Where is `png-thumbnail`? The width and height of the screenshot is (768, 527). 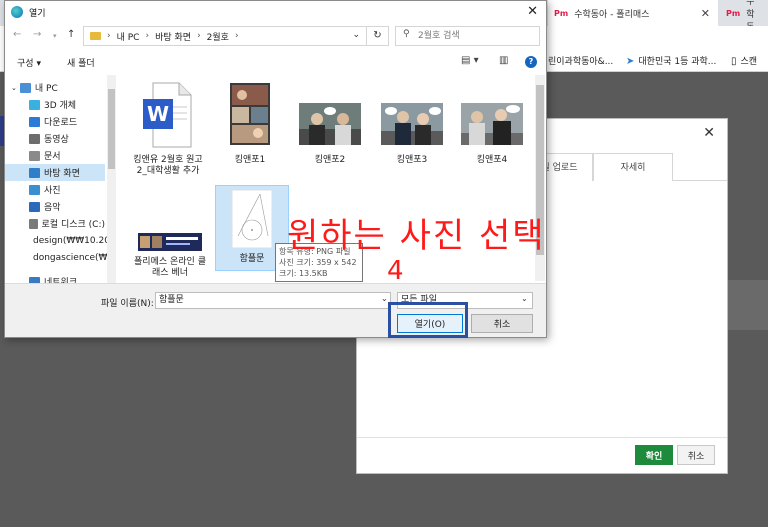 png-thumbnail is located at coordinates (252, 219).